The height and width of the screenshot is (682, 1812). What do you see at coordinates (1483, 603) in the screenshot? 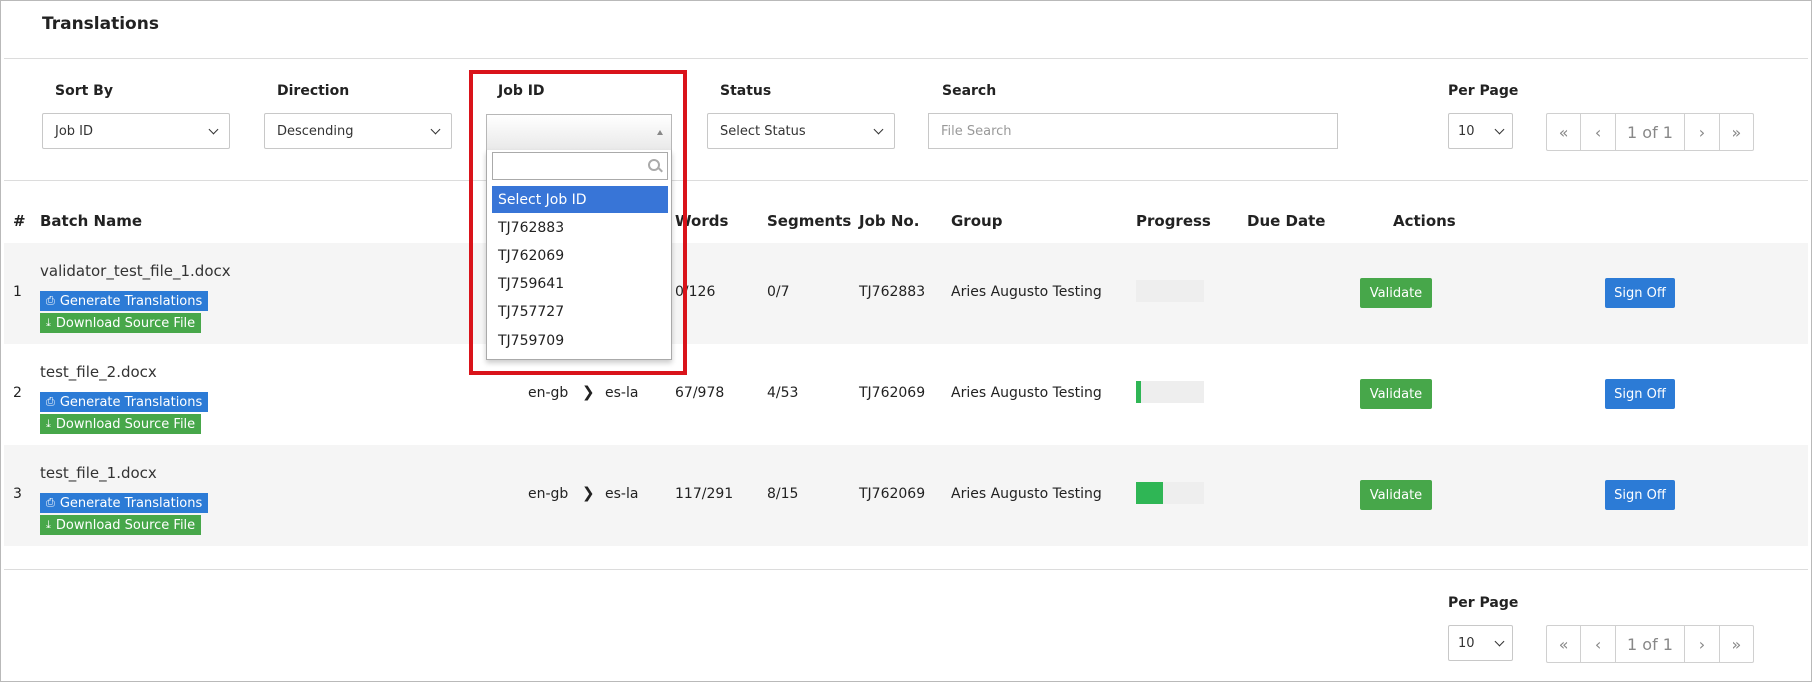
I see `footer-per-page-label: Per Page` at bounding box center [1483, 603].